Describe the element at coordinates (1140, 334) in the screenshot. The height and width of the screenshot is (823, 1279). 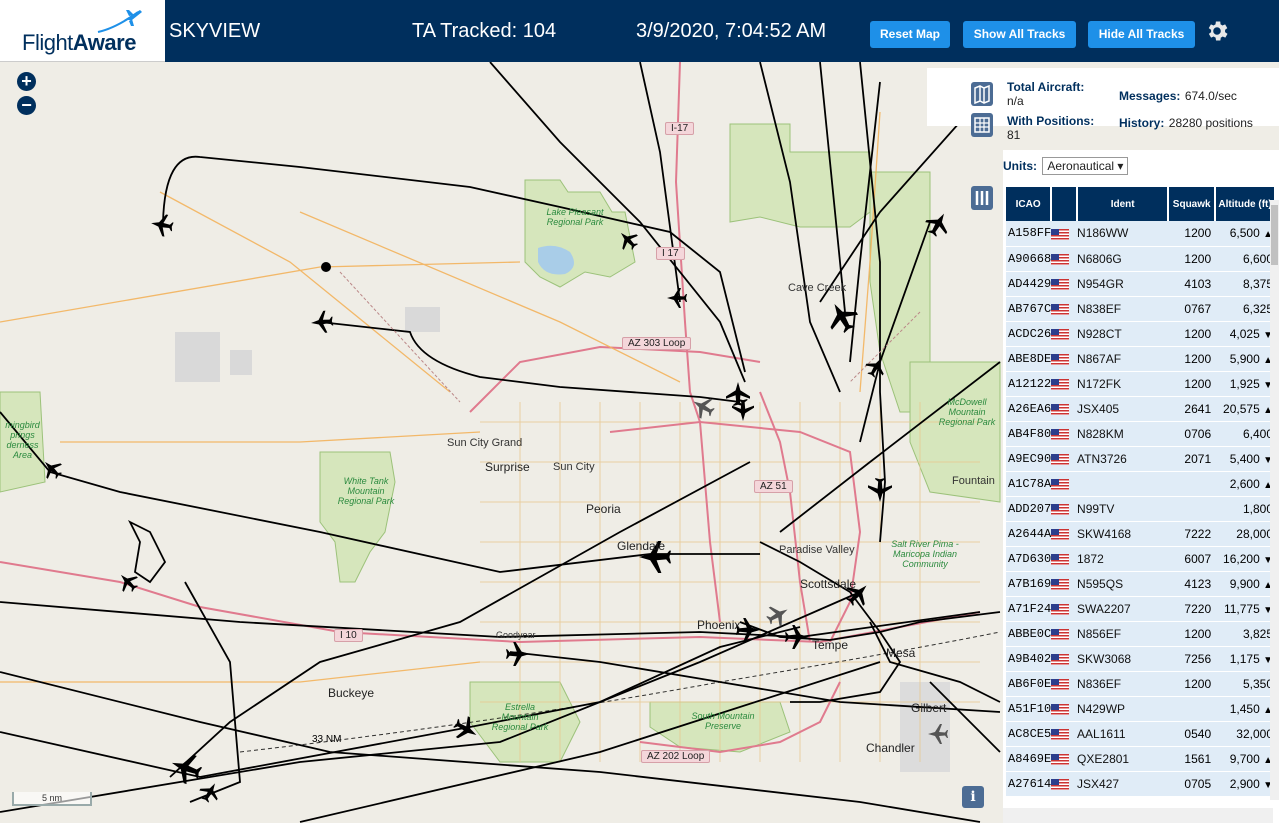
I see `table-row: ACDC26 N928CT 1200 4,025 ▼` at that location.